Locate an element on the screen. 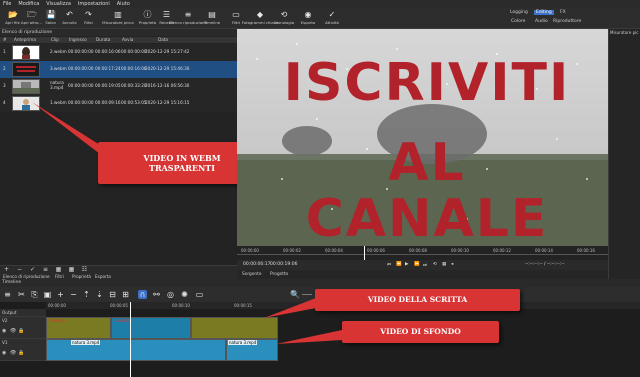 This screenshot has height=377, width=640. mode-audio: Audio is located at coordinates (541, 21).